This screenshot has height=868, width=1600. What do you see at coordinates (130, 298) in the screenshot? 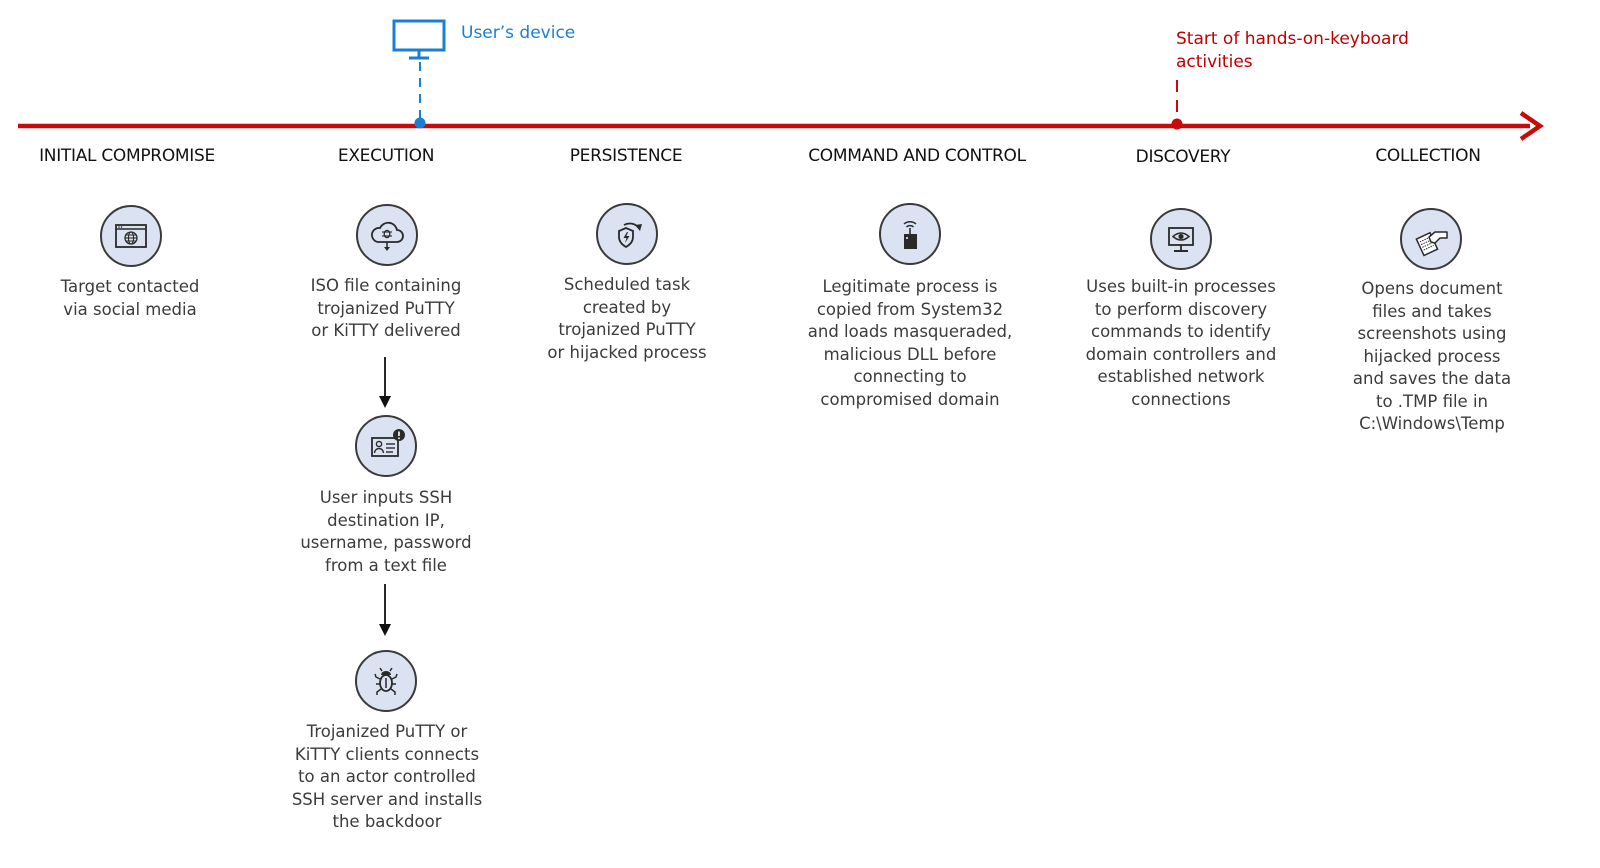
I see `step-description: Target contacted via social media` at bounding box center [130, 298].